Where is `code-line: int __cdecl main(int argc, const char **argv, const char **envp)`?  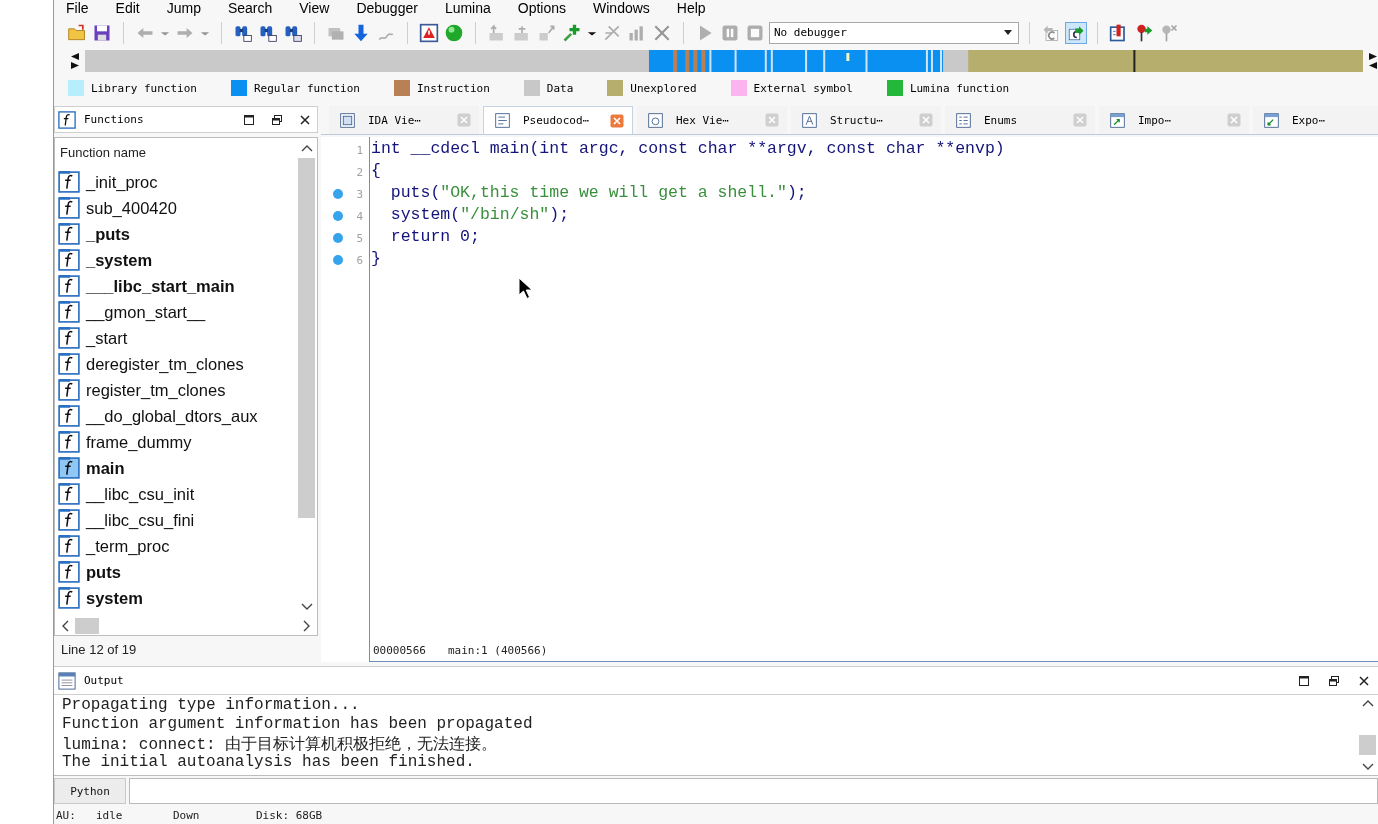 code-line: int __cdecl main(int argc, const char **argv, const char **envp) is located at coordinates (688, 149).